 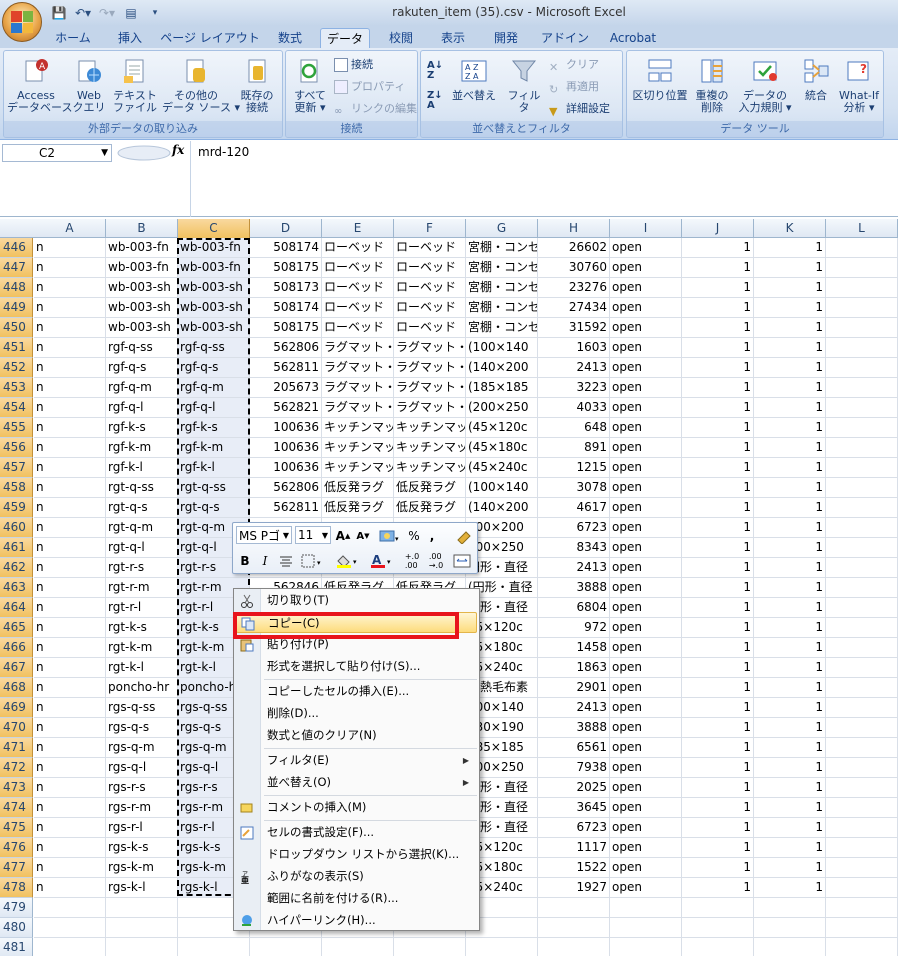 I want to click on name-box-dropdown-icon: ▼, so click(x=104, y=153).